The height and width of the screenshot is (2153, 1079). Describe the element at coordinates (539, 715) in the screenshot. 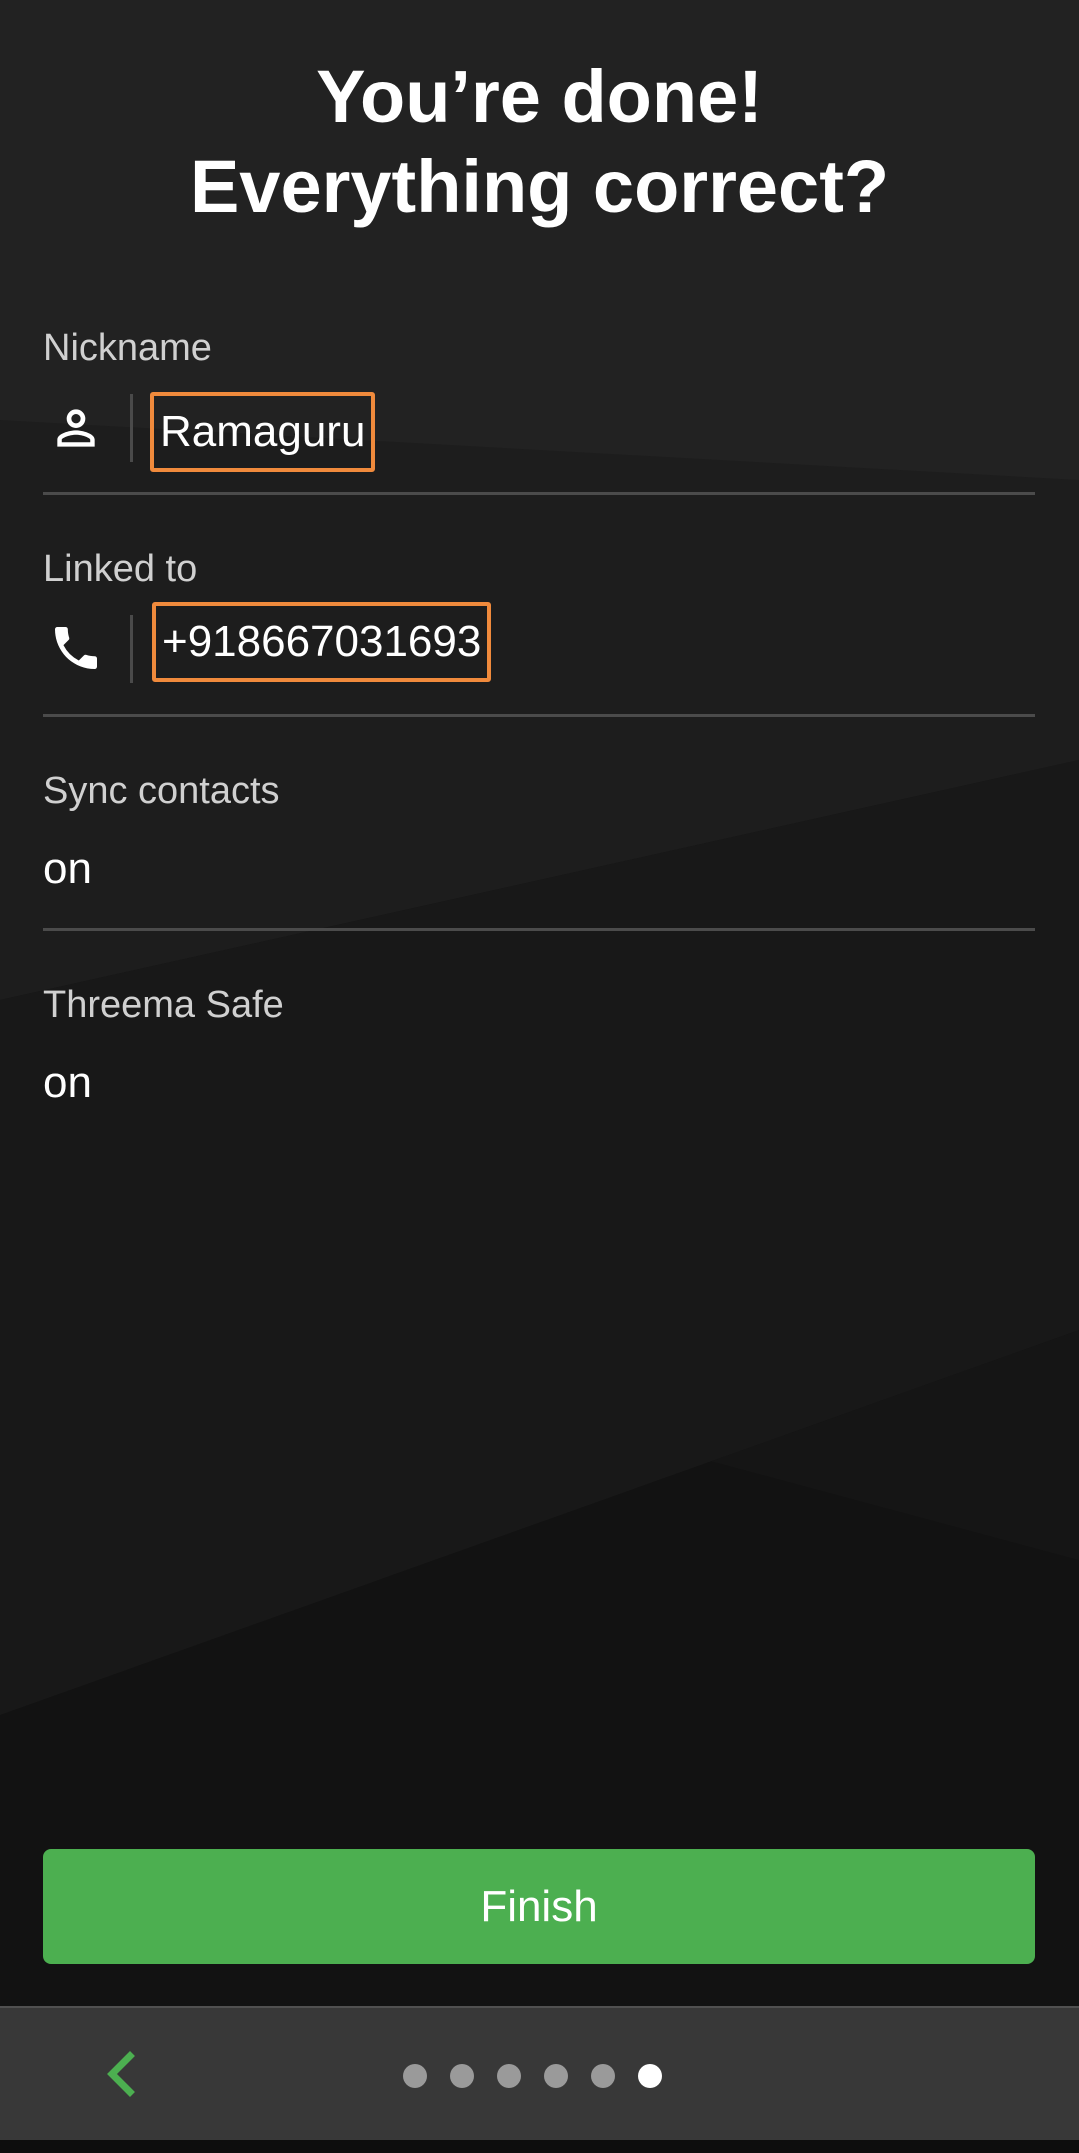

I see `linked-to-underline` at that location.